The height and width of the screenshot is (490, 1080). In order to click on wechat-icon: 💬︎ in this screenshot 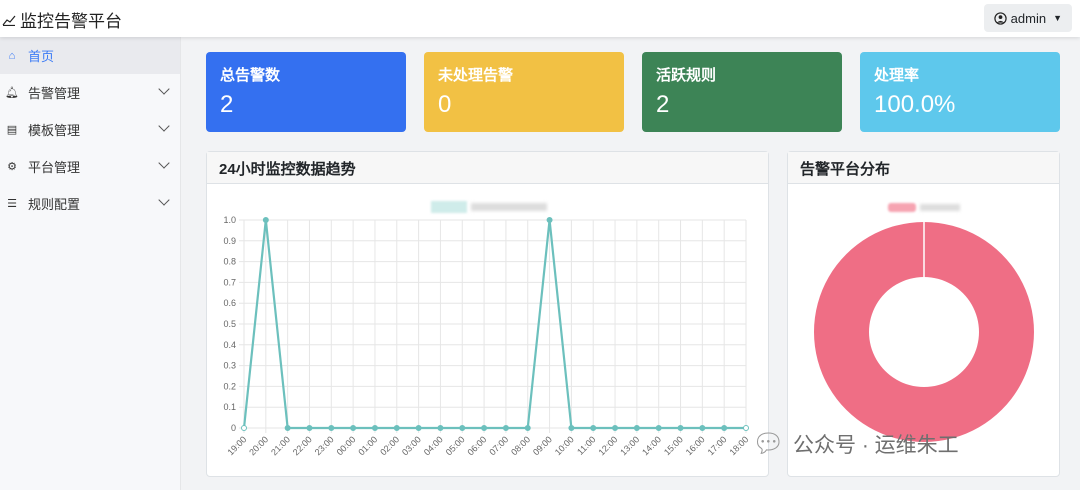, I will do `click(769, 443)`.